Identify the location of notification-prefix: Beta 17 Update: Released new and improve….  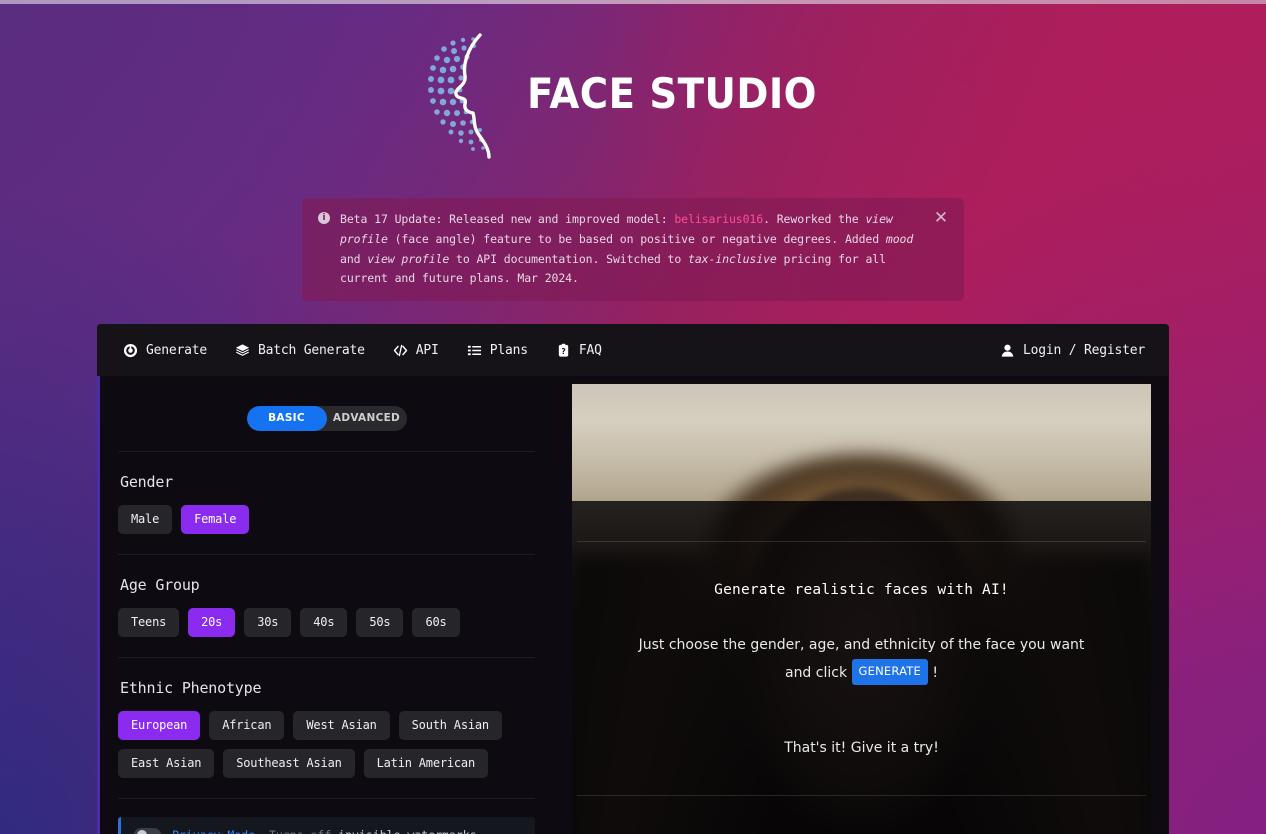
(507, 219).